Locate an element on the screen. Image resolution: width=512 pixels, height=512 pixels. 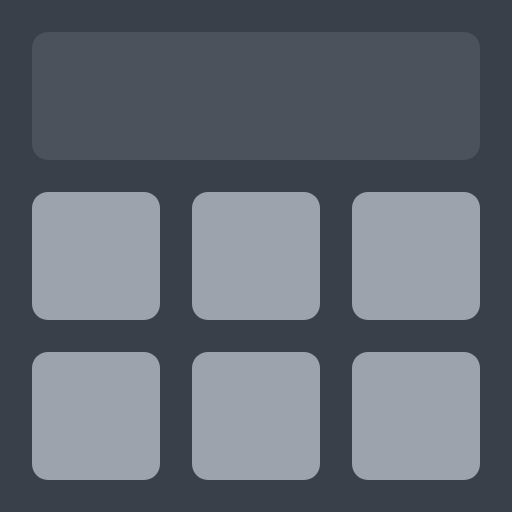
key-row2-col1 is located at coordinates (96, 416).